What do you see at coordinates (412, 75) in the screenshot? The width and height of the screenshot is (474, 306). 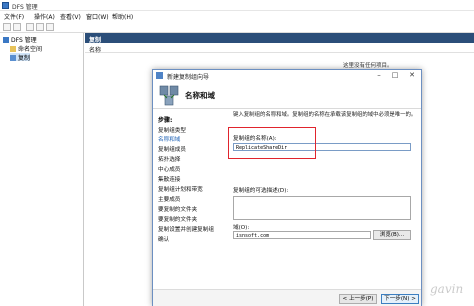 I see `close-icon: ✕` at bounding box center [412, 75].